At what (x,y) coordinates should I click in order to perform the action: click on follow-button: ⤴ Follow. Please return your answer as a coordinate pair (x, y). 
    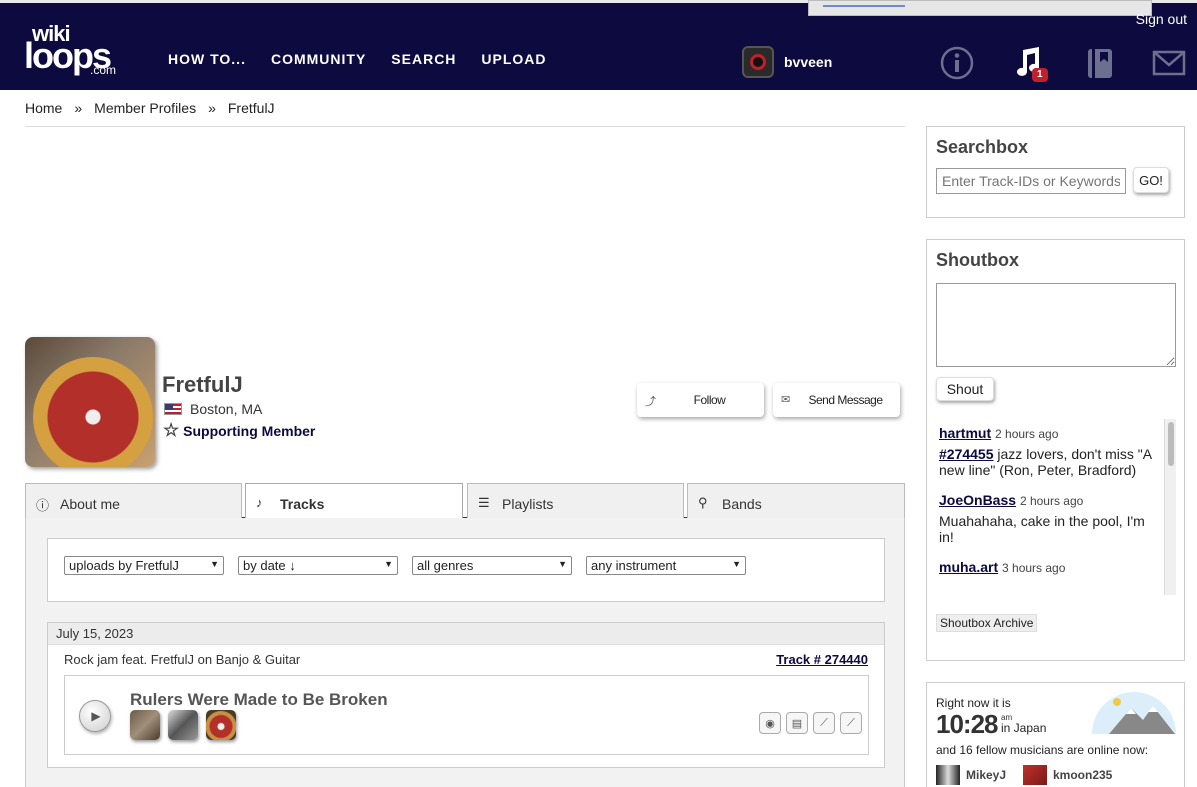
    Looking at the image, I should click on (700, 400).